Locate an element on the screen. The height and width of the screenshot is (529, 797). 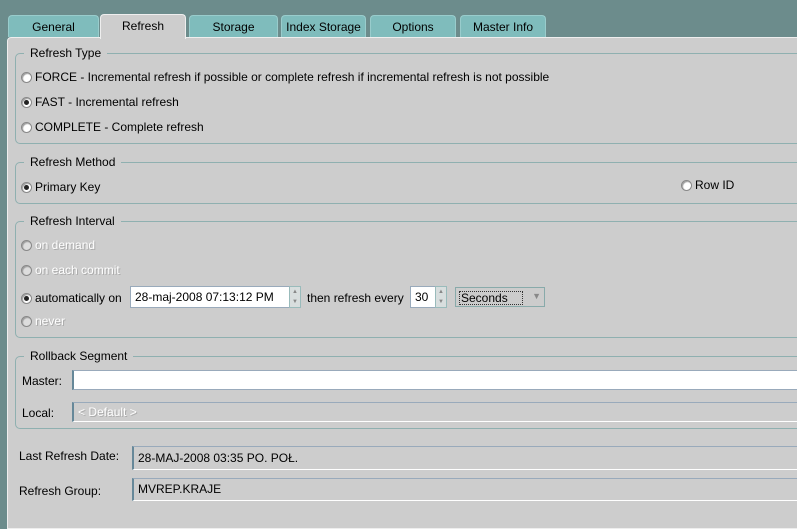
local-select: < Default > is located at coordinates (434, 412).